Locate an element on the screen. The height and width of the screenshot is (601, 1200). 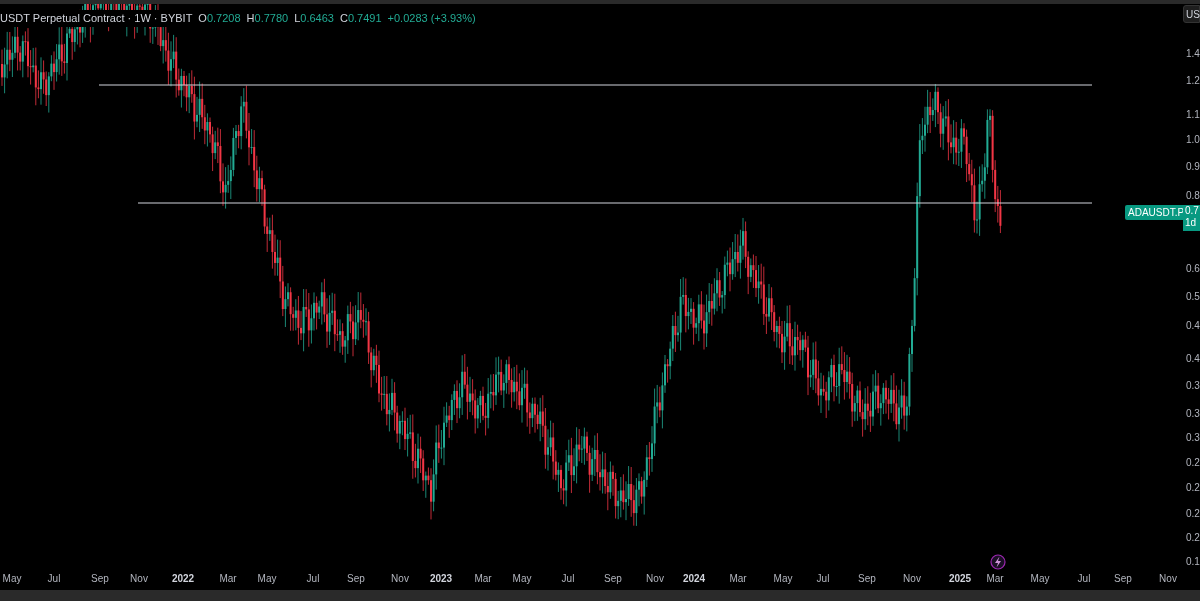
time-axis-label: 2022 is located at coordinates (183, 578).